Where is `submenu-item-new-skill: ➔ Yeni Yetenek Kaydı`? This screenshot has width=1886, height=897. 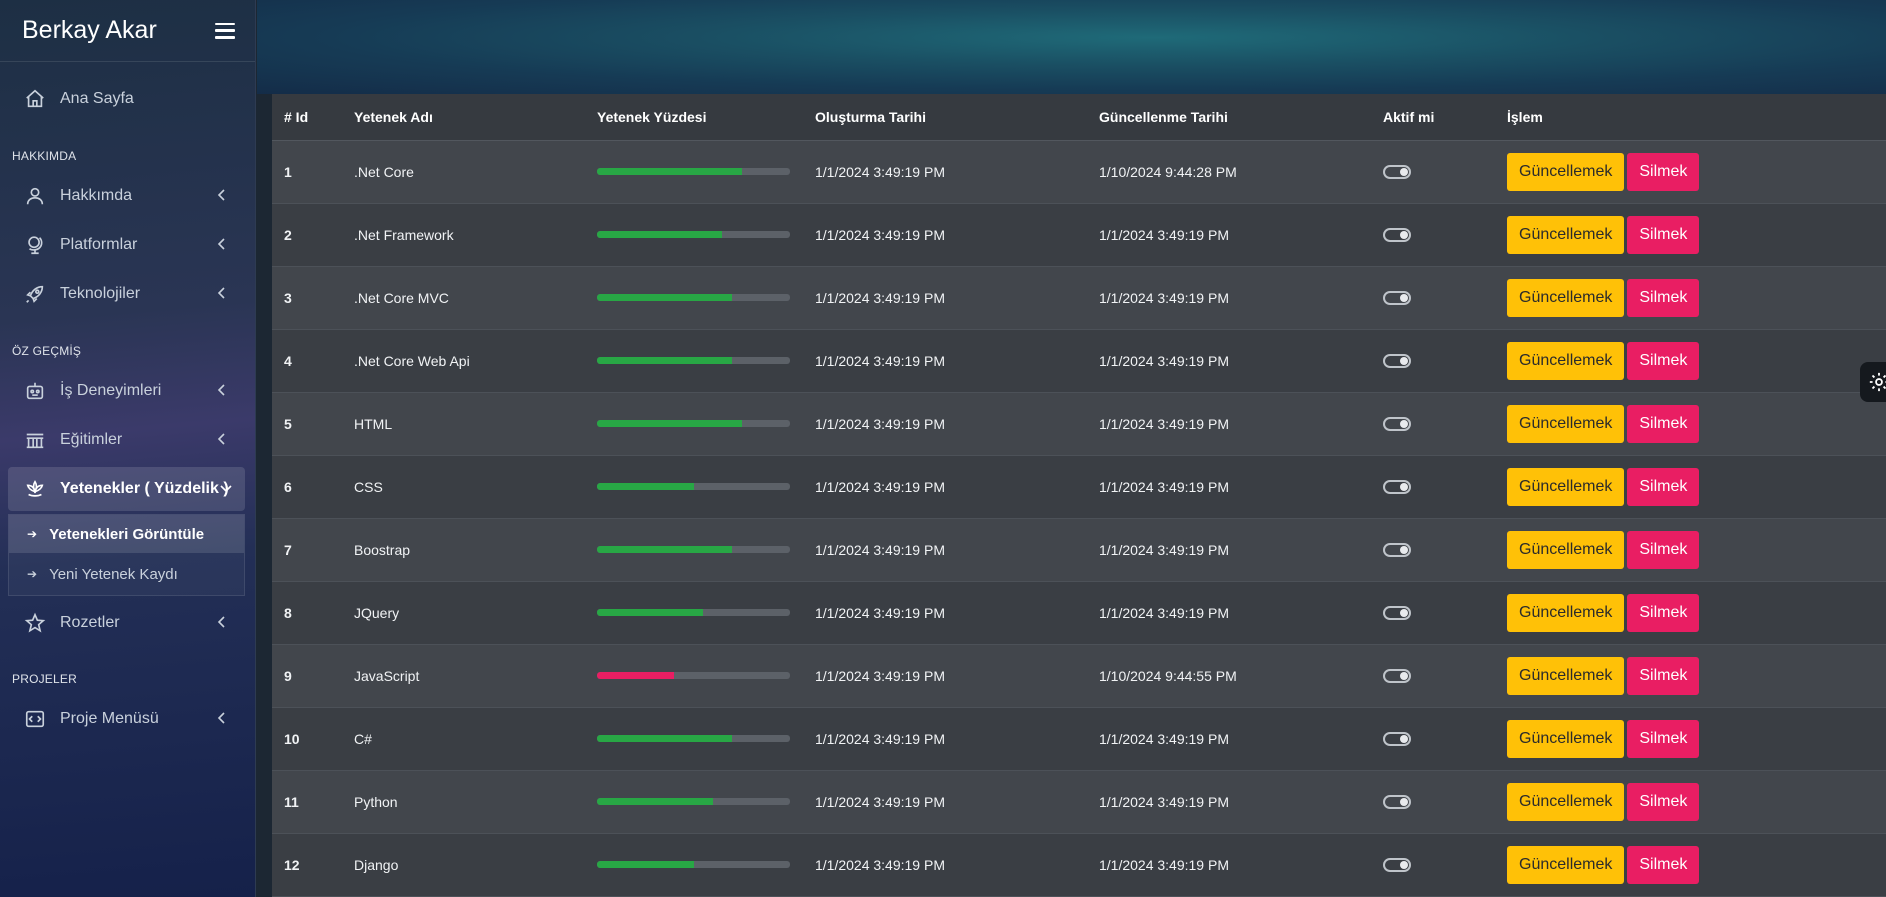
submenu-item-new-skill: ➔ Yeni Yetenek Kaydı is located at coordinates (126, 574).